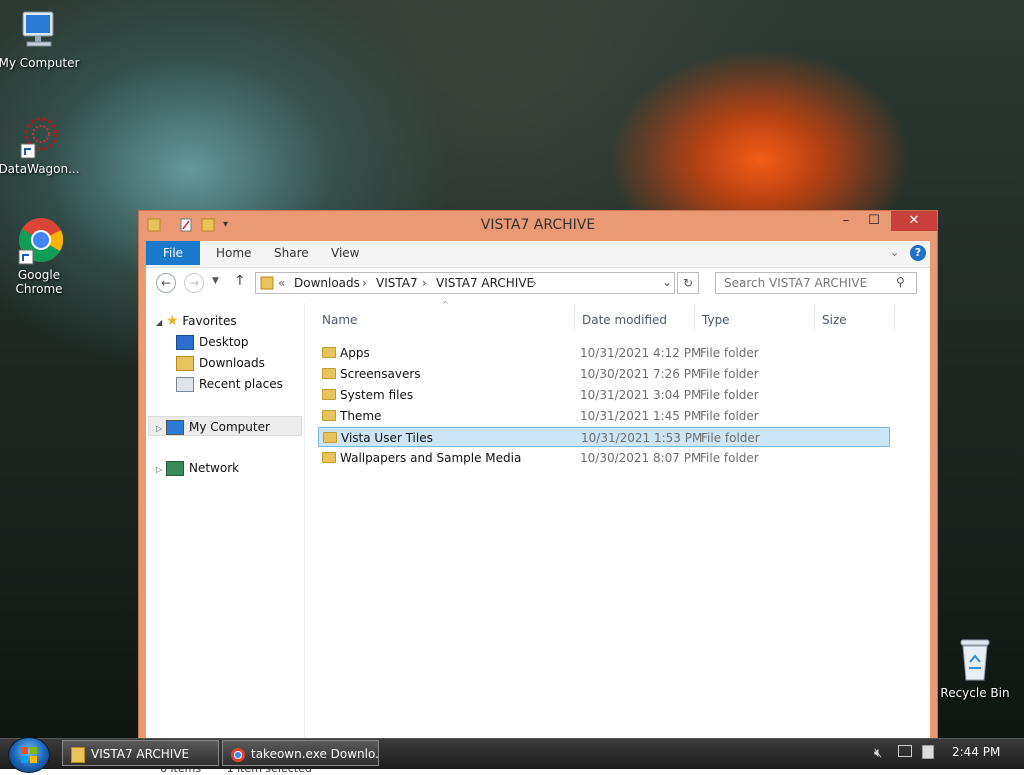  What do you see at coordinates (894, 252) in the screenshot?
I see `expand-ribbon-icon: ⌄` at bounding box center [894, 252].